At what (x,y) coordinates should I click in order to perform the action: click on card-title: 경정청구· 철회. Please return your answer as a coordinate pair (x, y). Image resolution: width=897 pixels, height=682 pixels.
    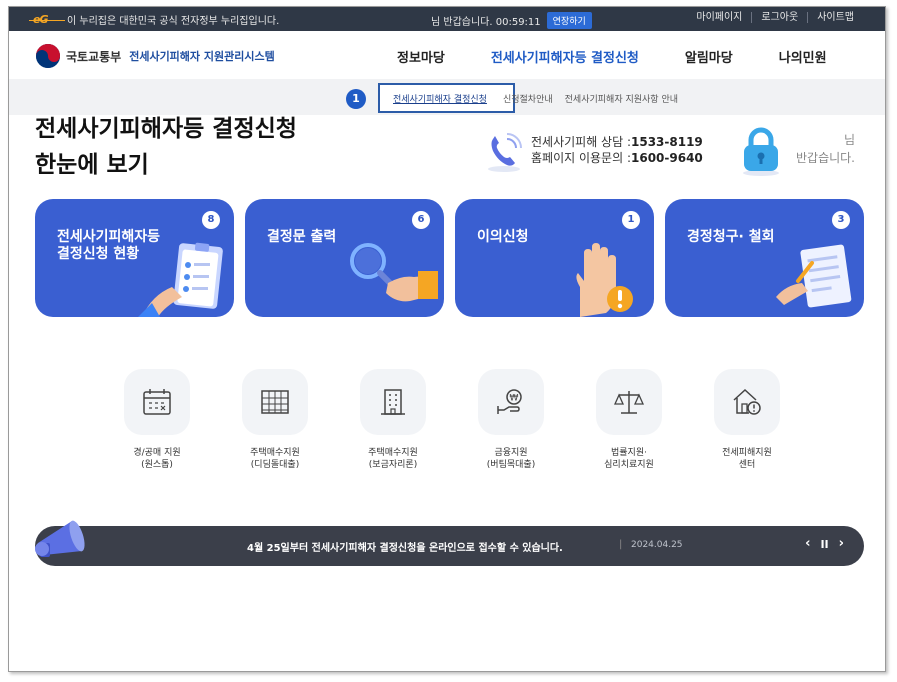
    Looking at the image, I should click on (731, 237).